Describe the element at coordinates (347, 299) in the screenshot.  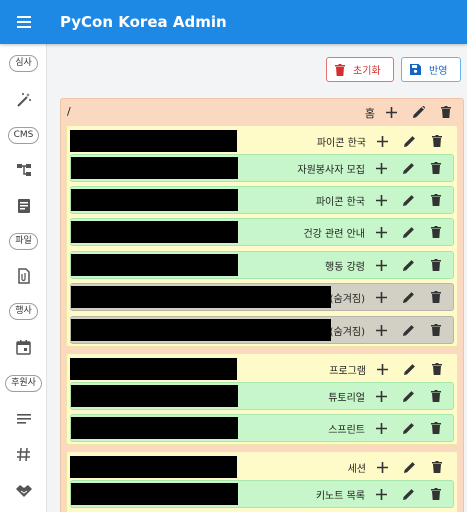
I see `node-label: (숨겨짐)` at that location.